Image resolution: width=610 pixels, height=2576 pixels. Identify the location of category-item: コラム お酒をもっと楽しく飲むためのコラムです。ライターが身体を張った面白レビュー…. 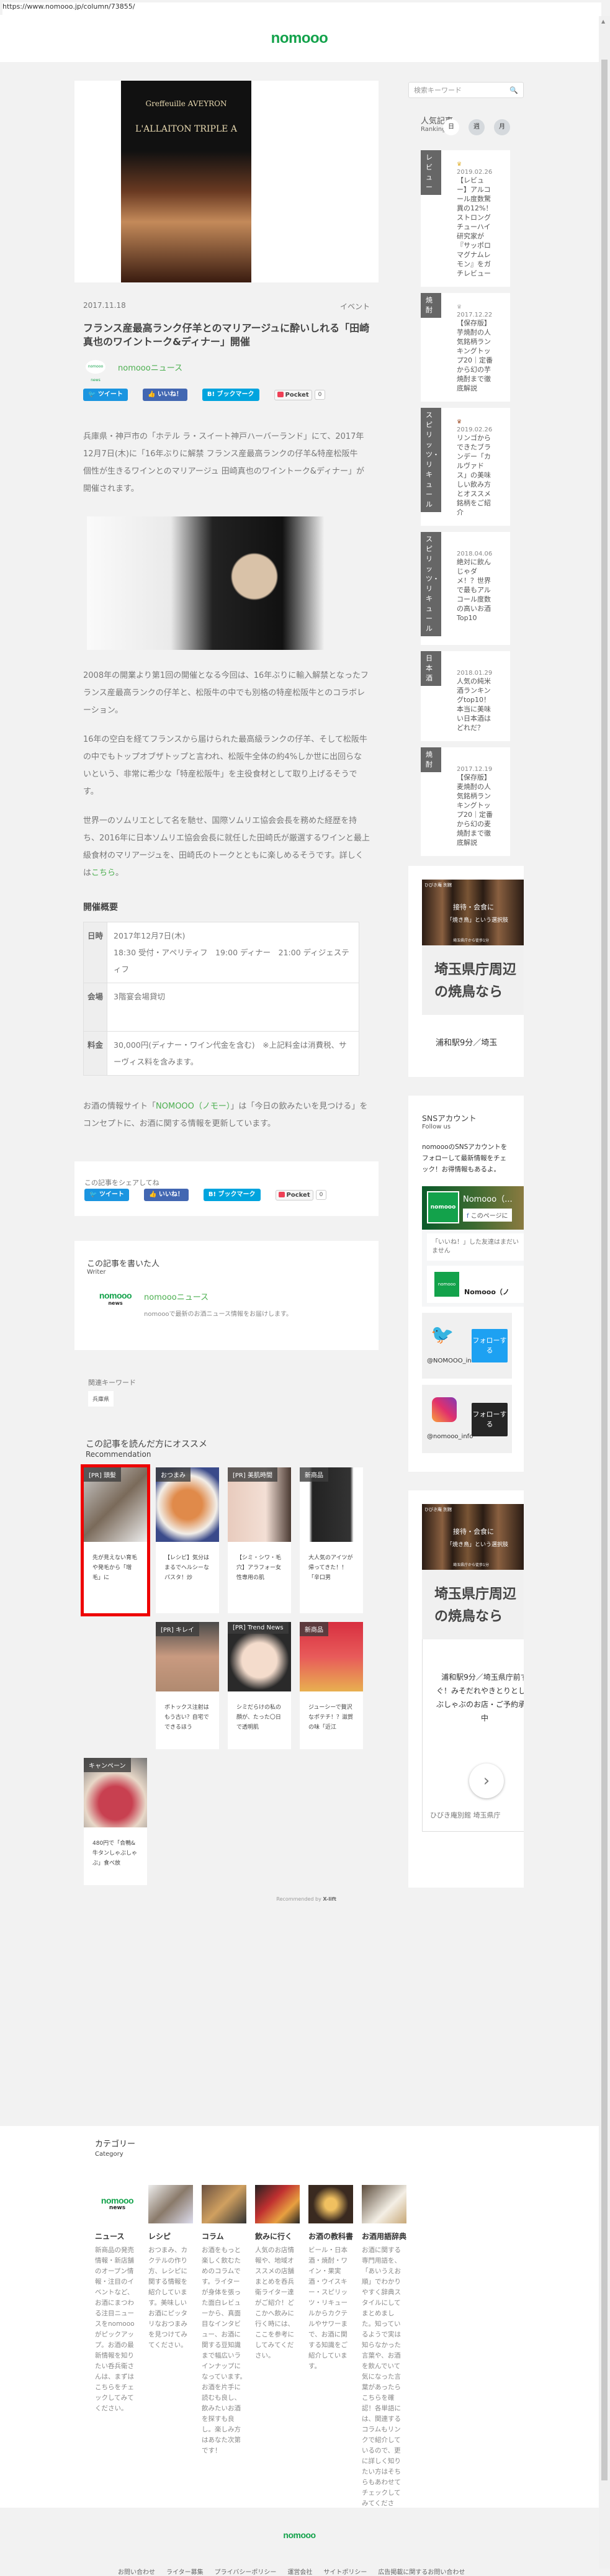
(224, 2352).